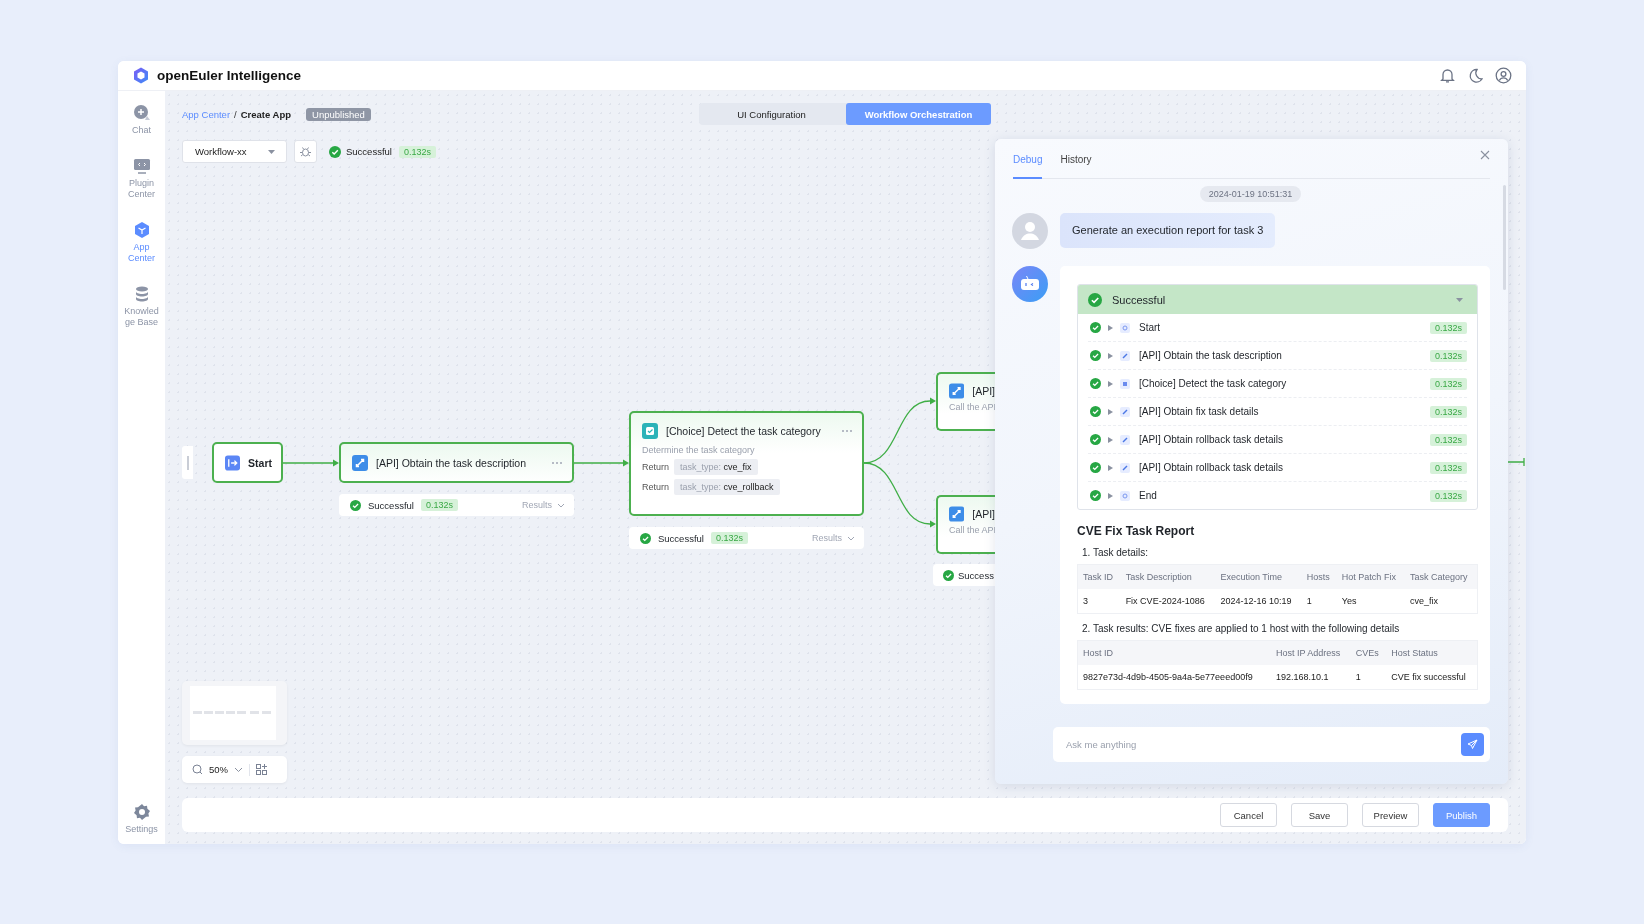 Image resolution: width=1644 pixels, height=924 pixels. I want to click on status-badge: Unpublished, so click(338, 114).